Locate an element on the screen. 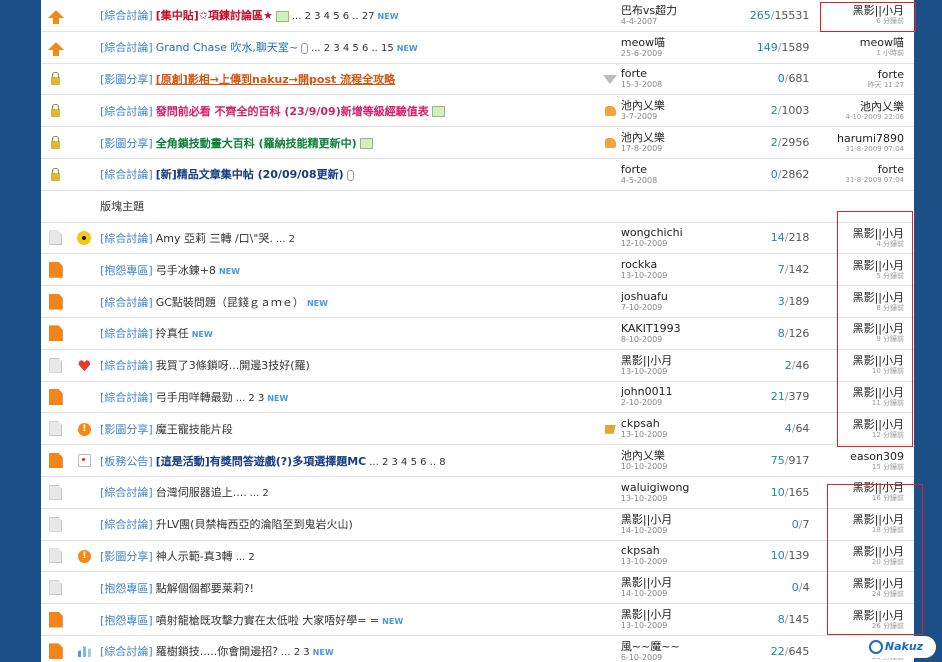 This screenshot has height=662, width=942. thread-title-link: 噴射龍槍既攻擊力實在太低啦 大家唔好學= = is located at coordinates (267, 620).